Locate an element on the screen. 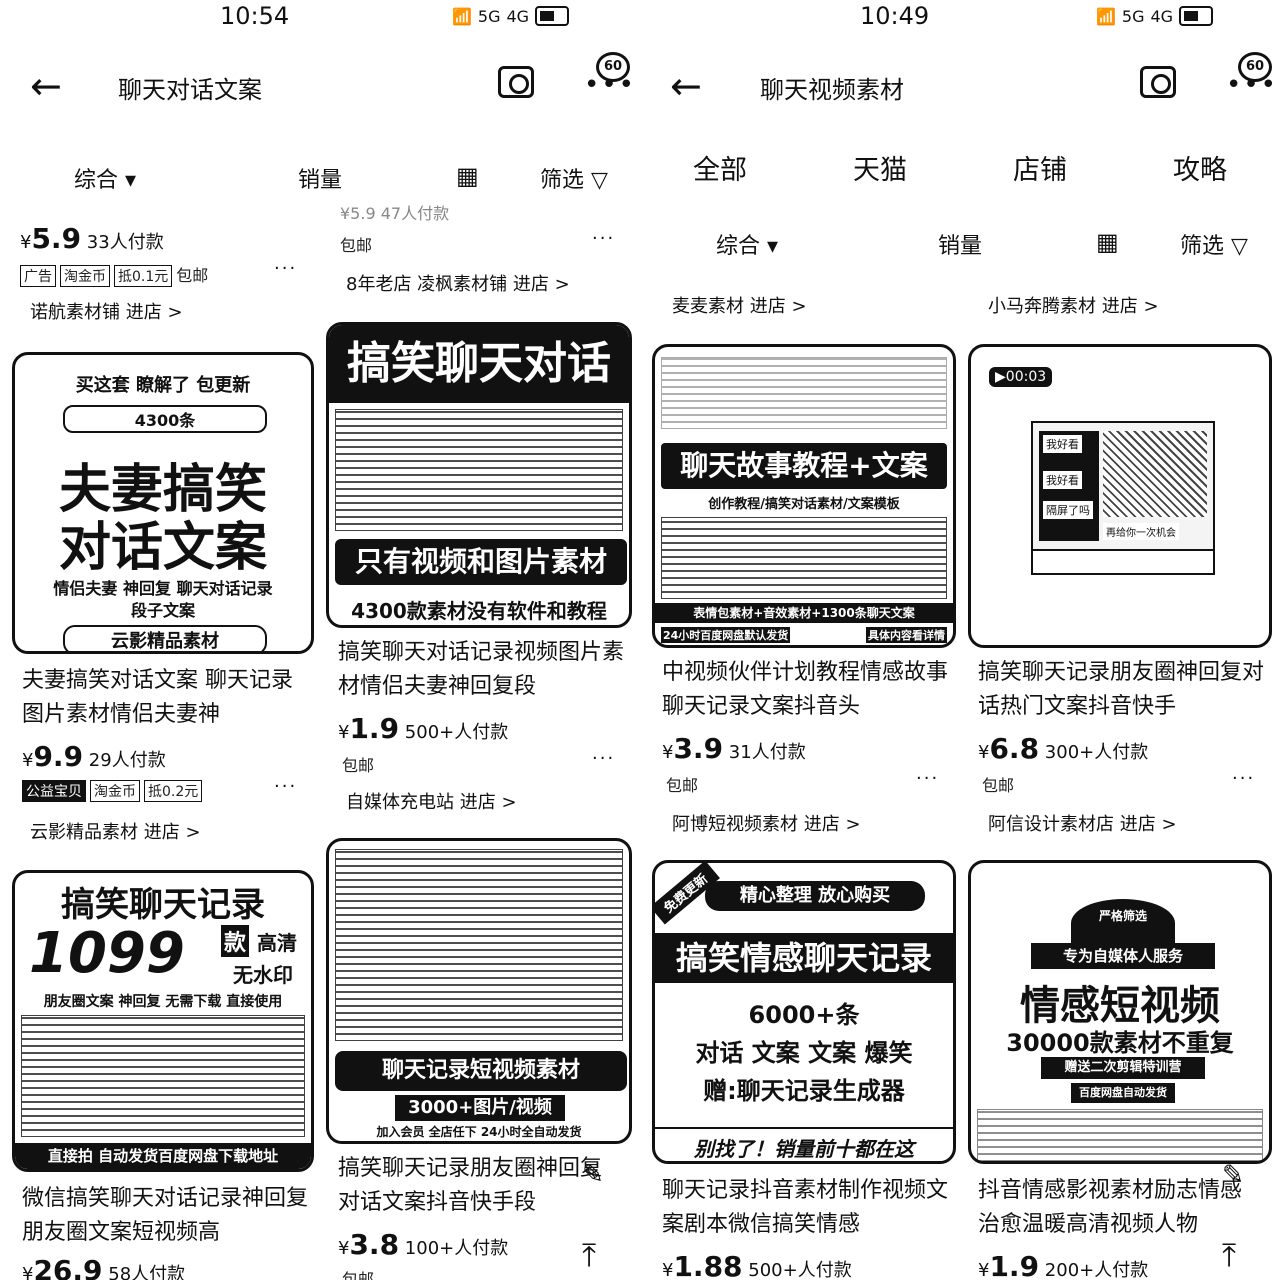  product-price: ¥3.8 100+人付款 is located at coordinates (423, 1244).